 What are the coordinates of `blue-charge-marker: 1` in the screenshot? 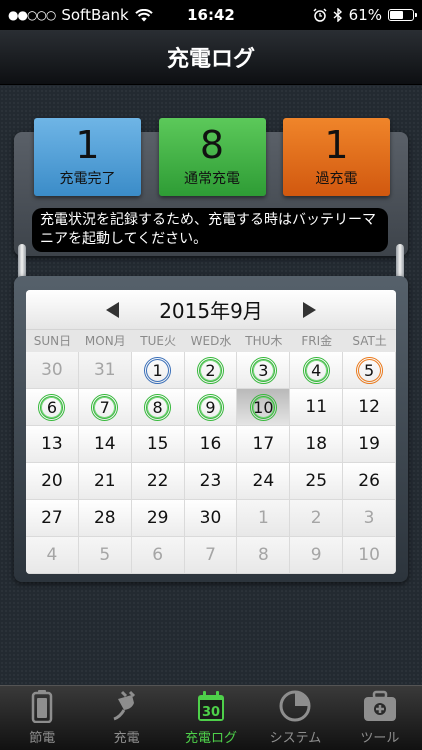 It's located at (158, 370).